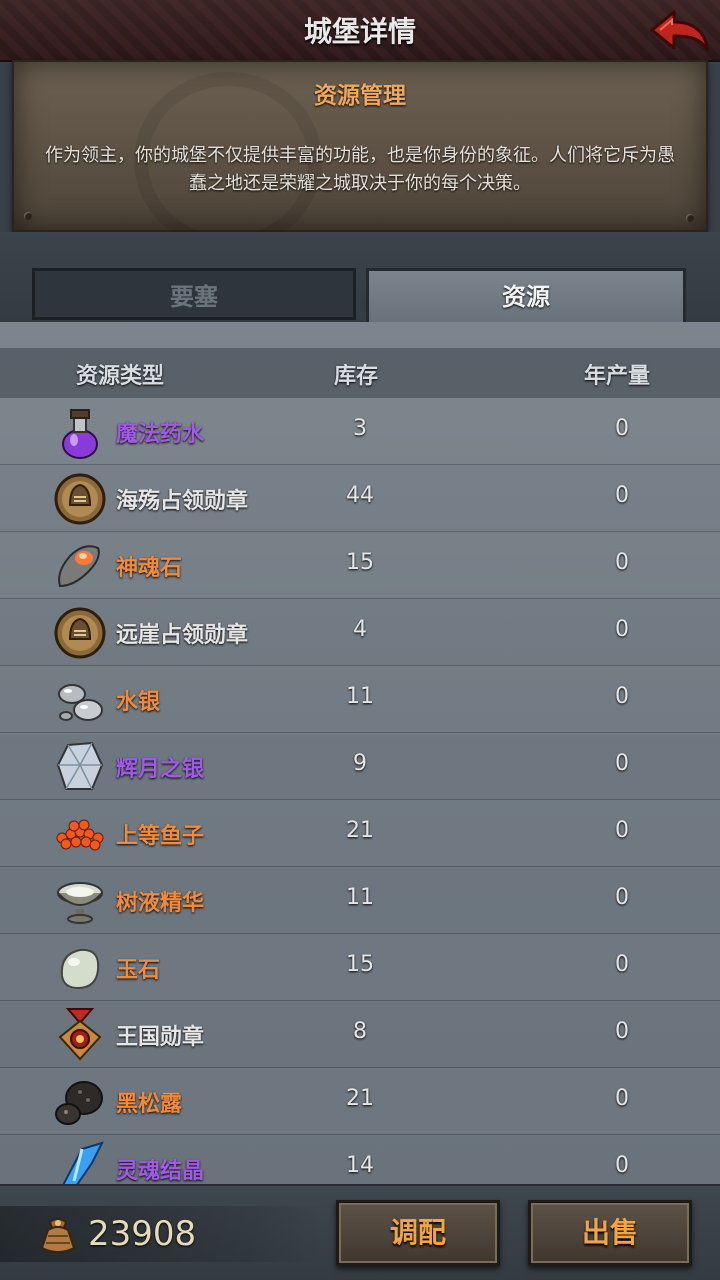 This screenshot has width=720, height=1280. I want to click on resource-name: 海殇占领勋章, so click(182, 501).